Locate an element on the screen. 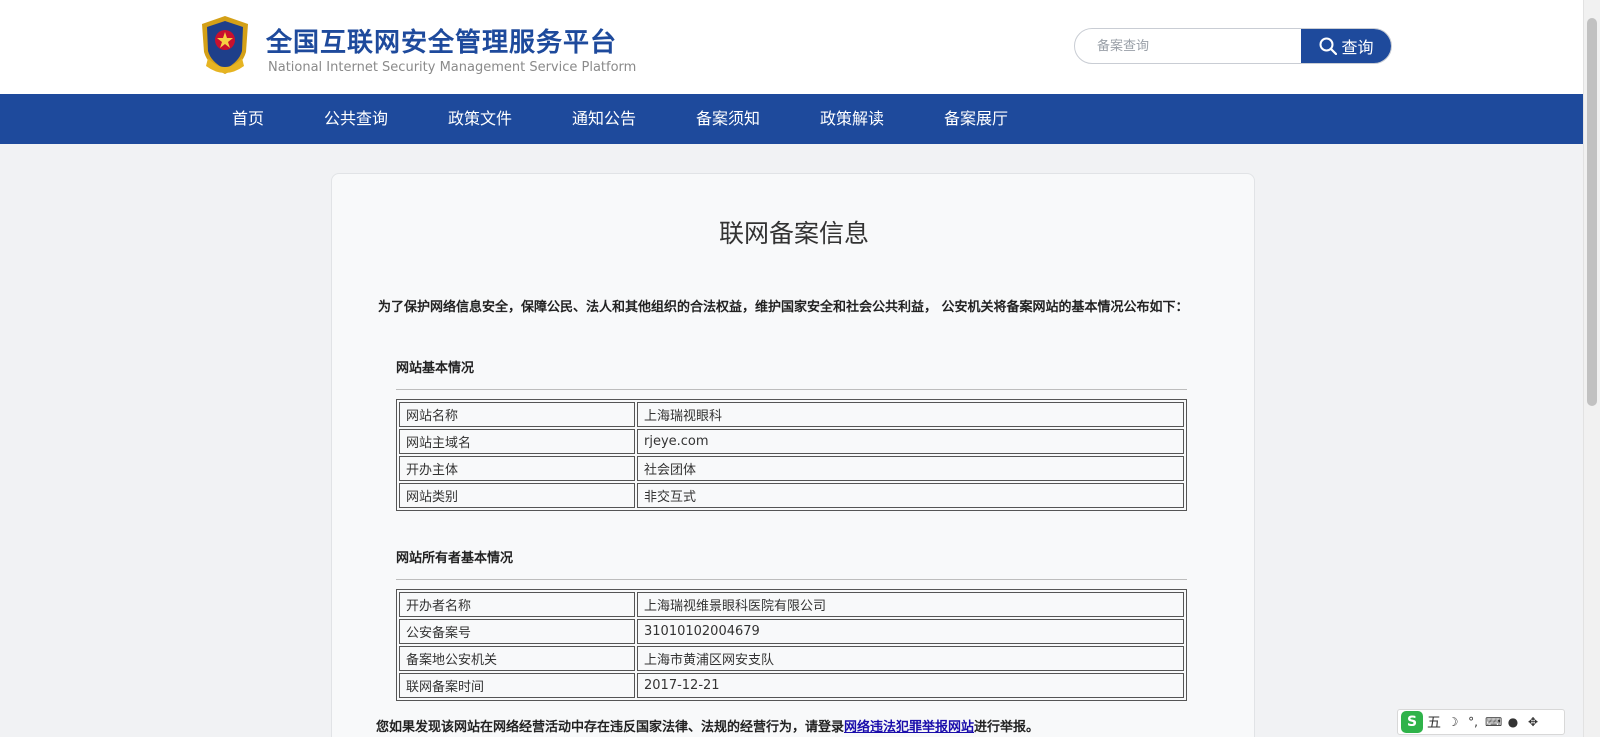  table-row: 开办主体 社会团体 is located at coordinates (791, 468).